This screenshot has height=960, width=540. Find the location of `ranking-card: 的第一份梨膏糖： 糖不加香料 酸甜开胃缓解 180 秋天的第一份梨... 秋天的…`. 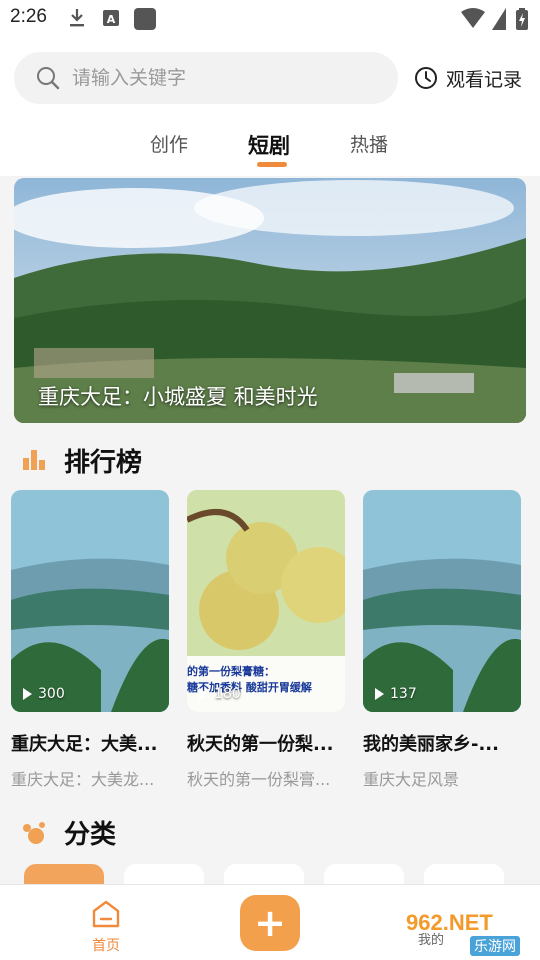

ranking-card: 的第一份梨膏糖： 糖不加香料 酸甜开胃缓解 180 秋天的第一份梨... 秋天的… is located at coordinates (266, 640).